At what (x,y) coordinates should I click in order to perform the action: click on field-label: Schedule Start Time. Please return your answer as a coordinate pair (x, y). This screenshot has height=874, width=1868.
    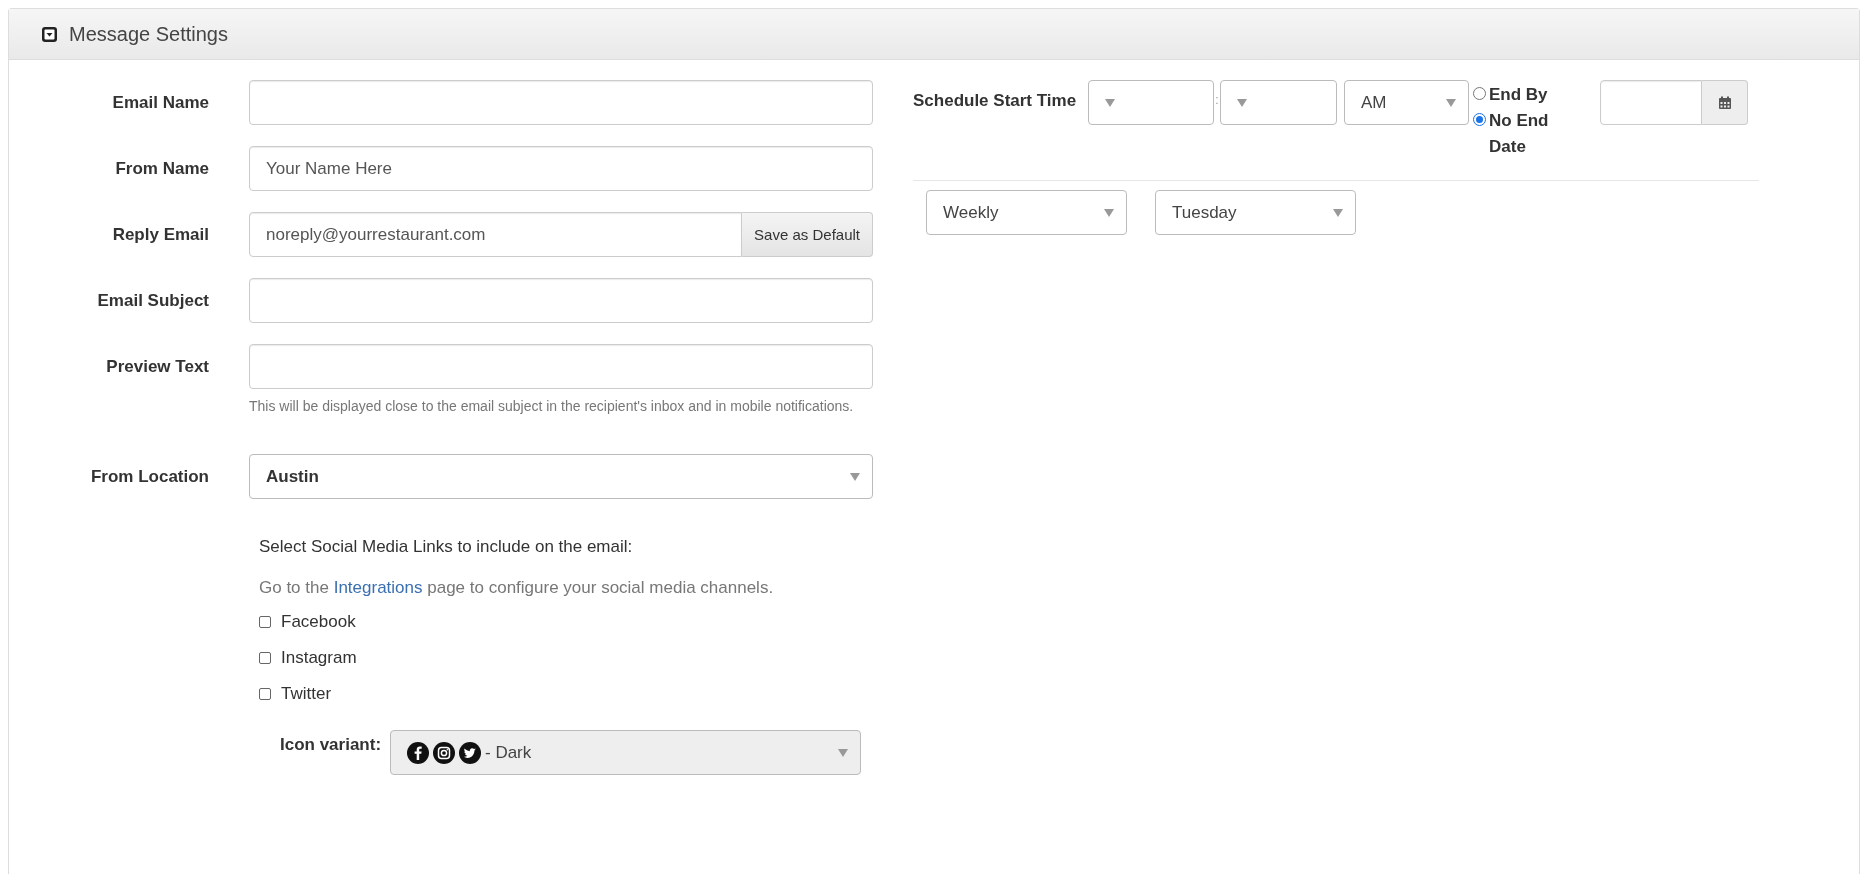
    Looking at the image, I should click on (995, 101).